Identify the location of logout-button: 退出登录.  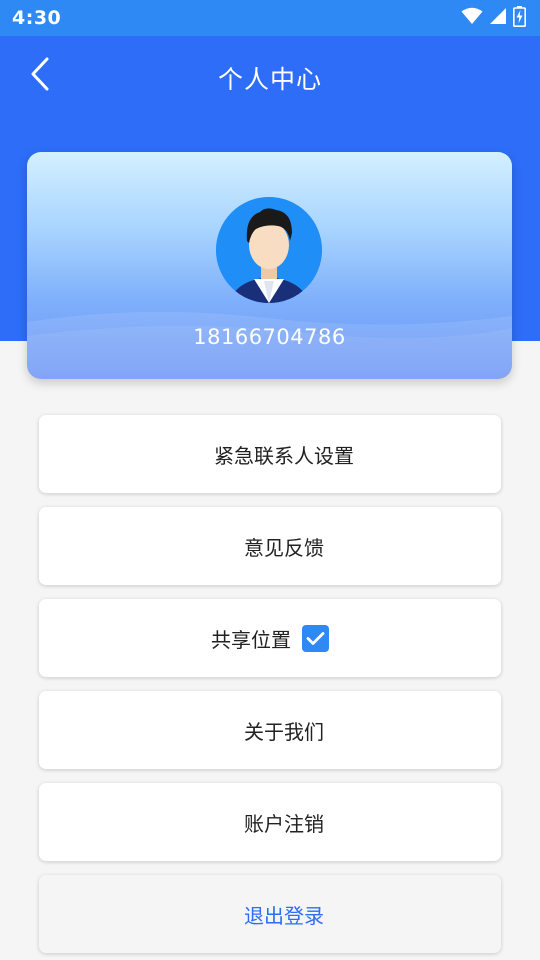
(270, 914).